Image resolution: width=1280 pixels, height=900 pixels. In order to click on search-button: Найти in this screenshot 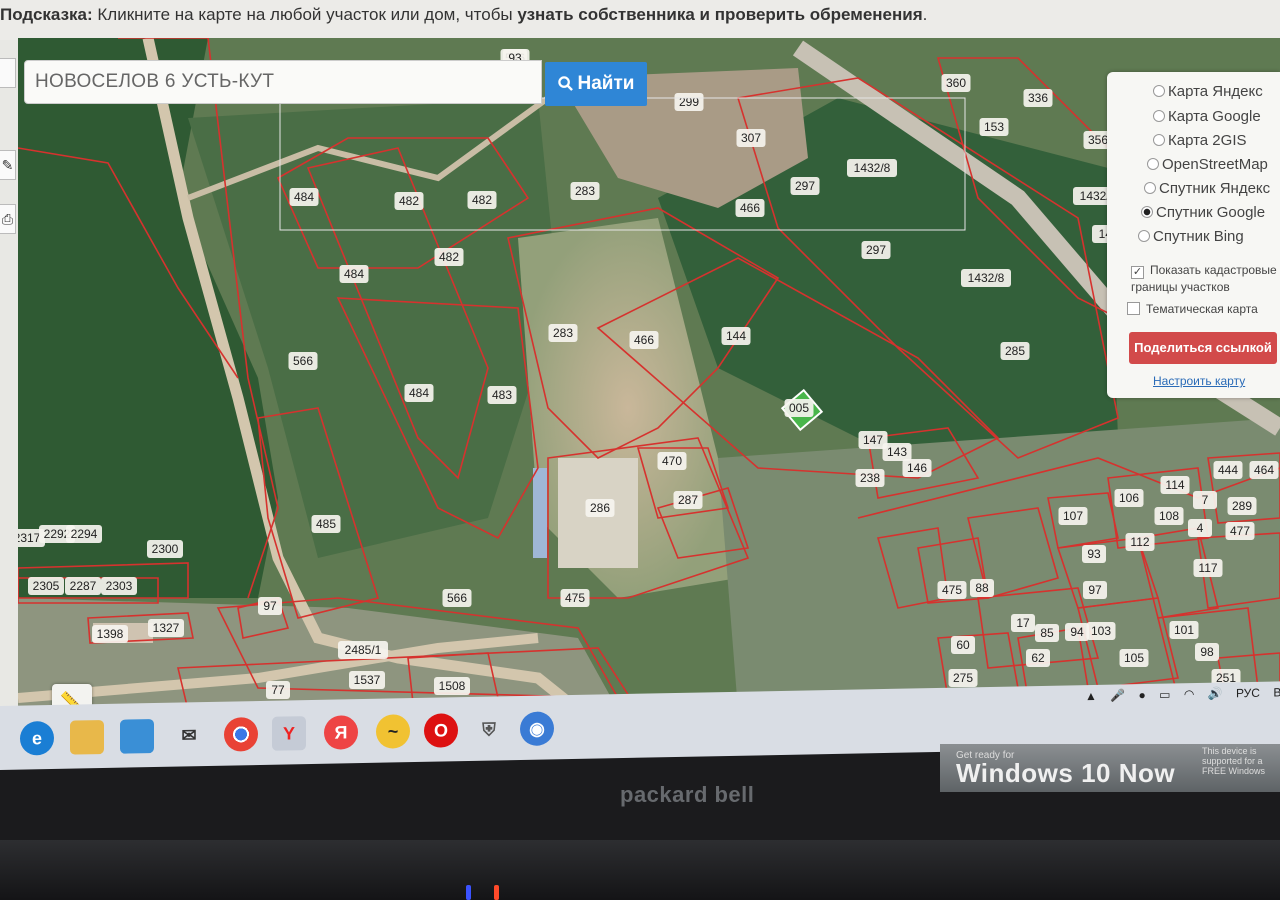, I will do `click(596, 84)`.